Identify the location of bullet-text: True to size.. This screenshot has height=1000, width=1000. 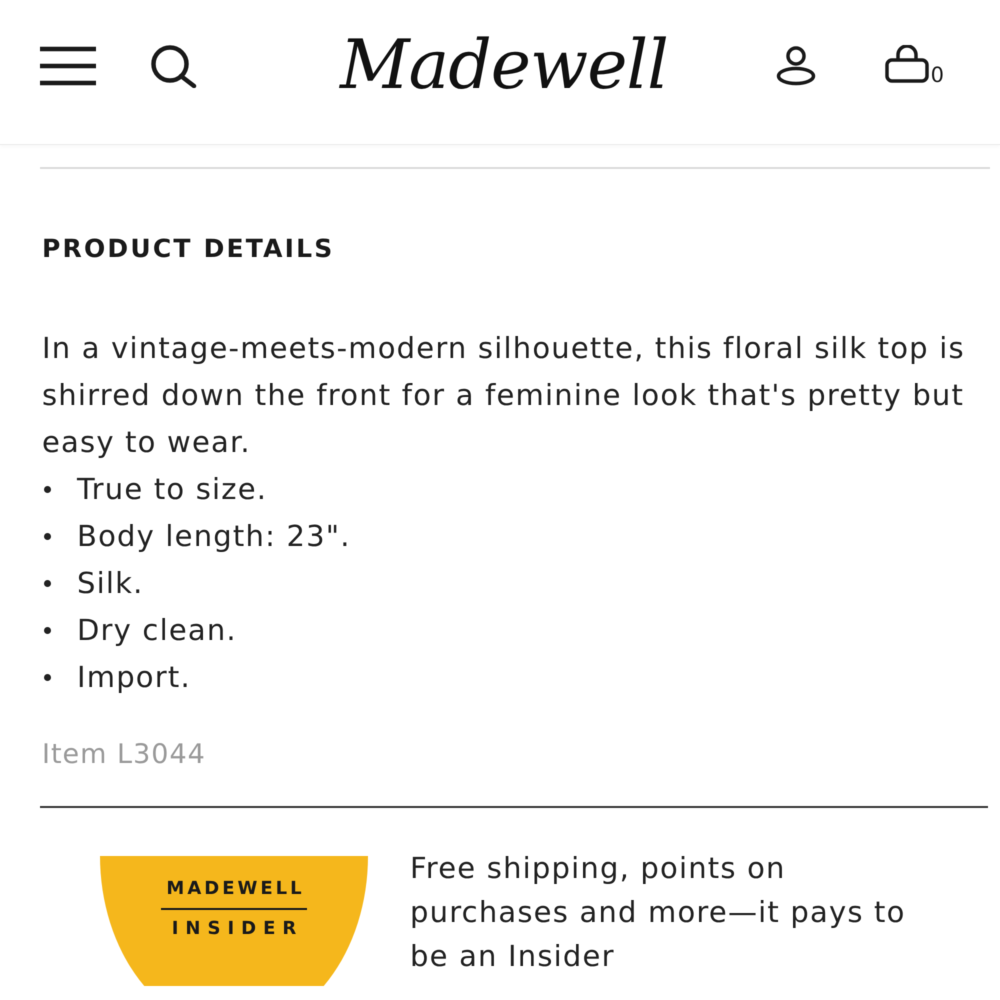
(172, 489).